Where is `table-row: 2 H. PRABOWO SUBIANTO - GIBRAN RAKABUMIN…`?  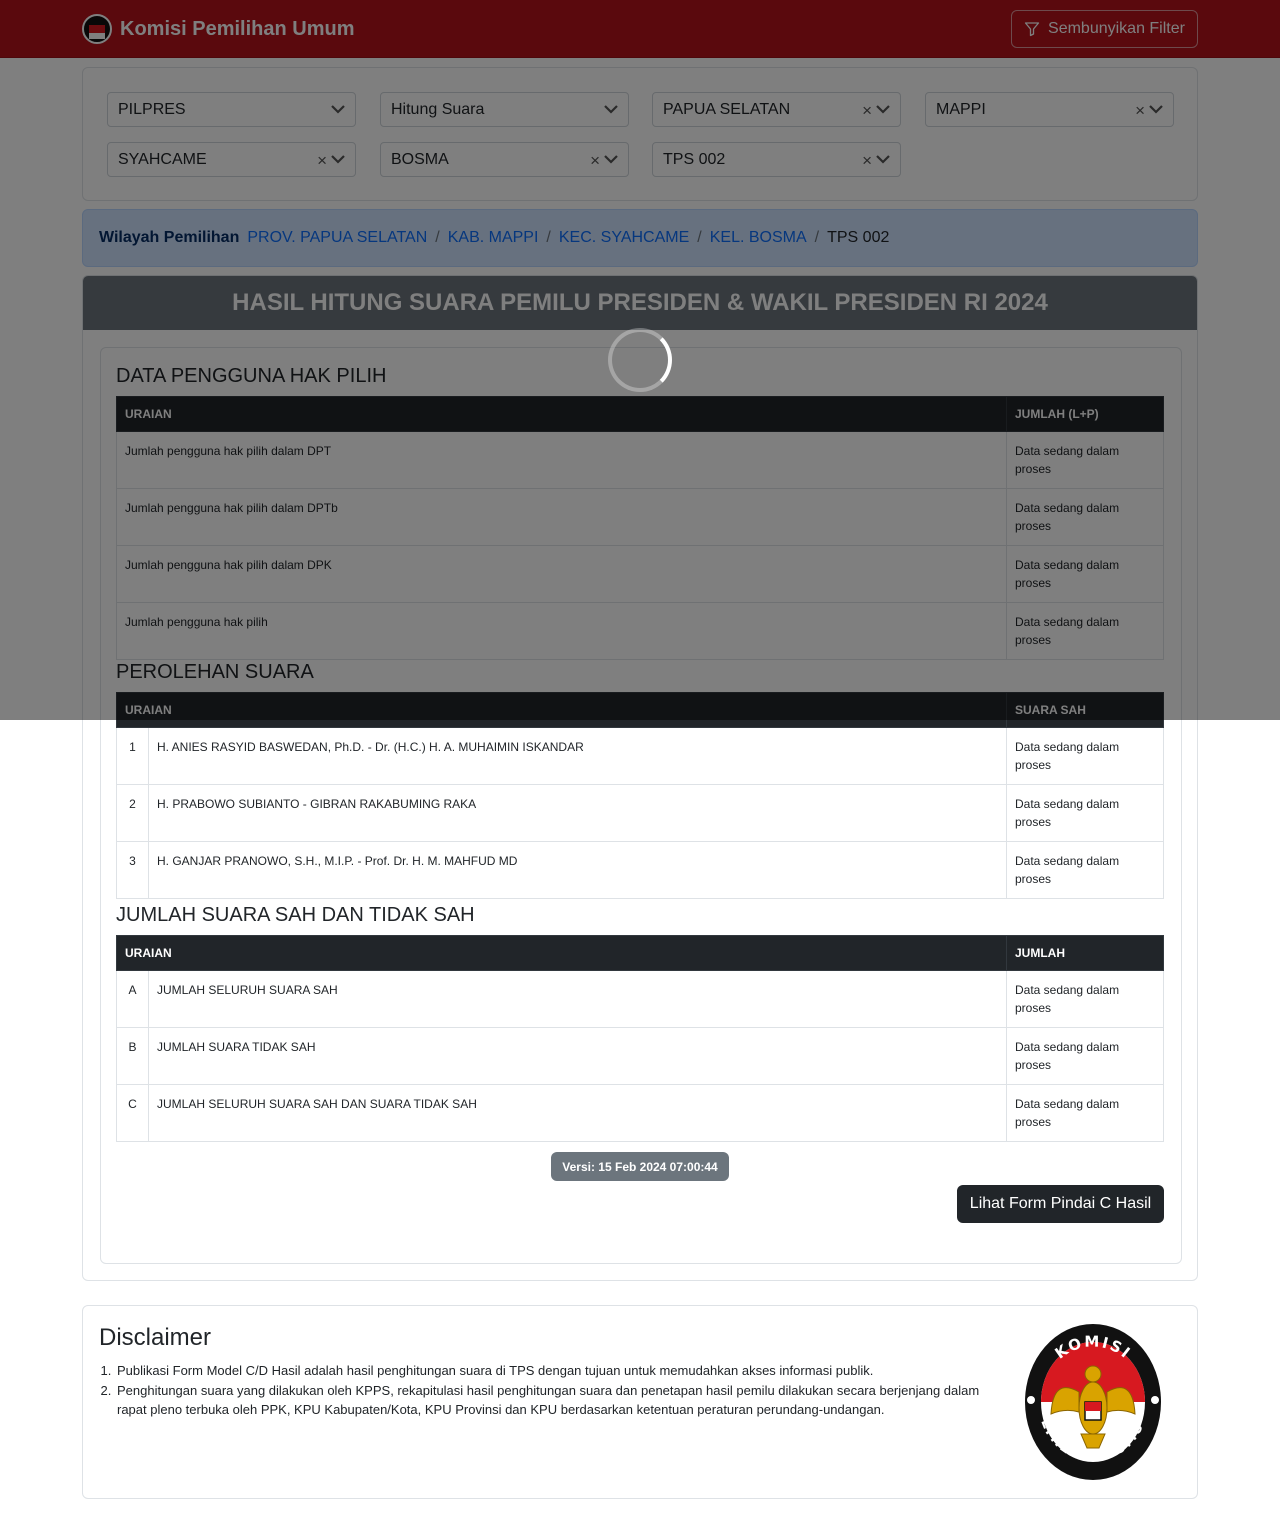 table-row: 2 H. PRABOWO SUBIANTO - GIBRAN RAKABUMIN… is located at coordinates (640, 813).